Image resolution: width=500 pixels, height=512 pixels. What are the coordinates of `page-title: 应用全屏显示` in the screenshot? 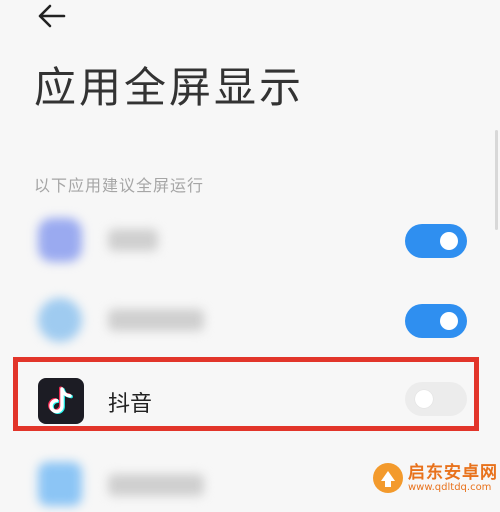 It's located at (169, 87).